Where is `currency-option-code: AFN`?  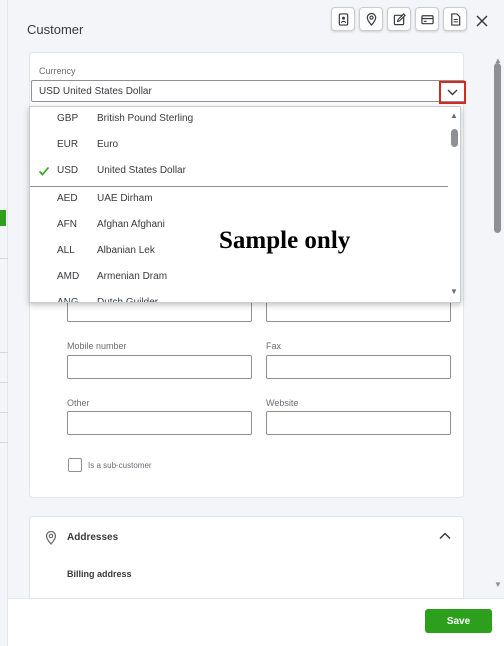
currency-option-code: AFN is located at coordinates (67, 224).